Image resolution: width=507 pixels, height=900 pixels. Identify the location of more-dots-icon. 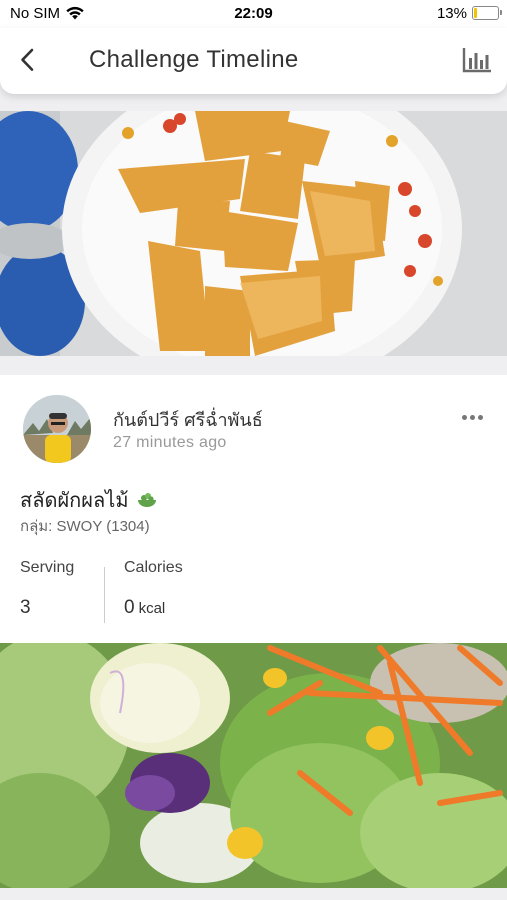
(464, 417).